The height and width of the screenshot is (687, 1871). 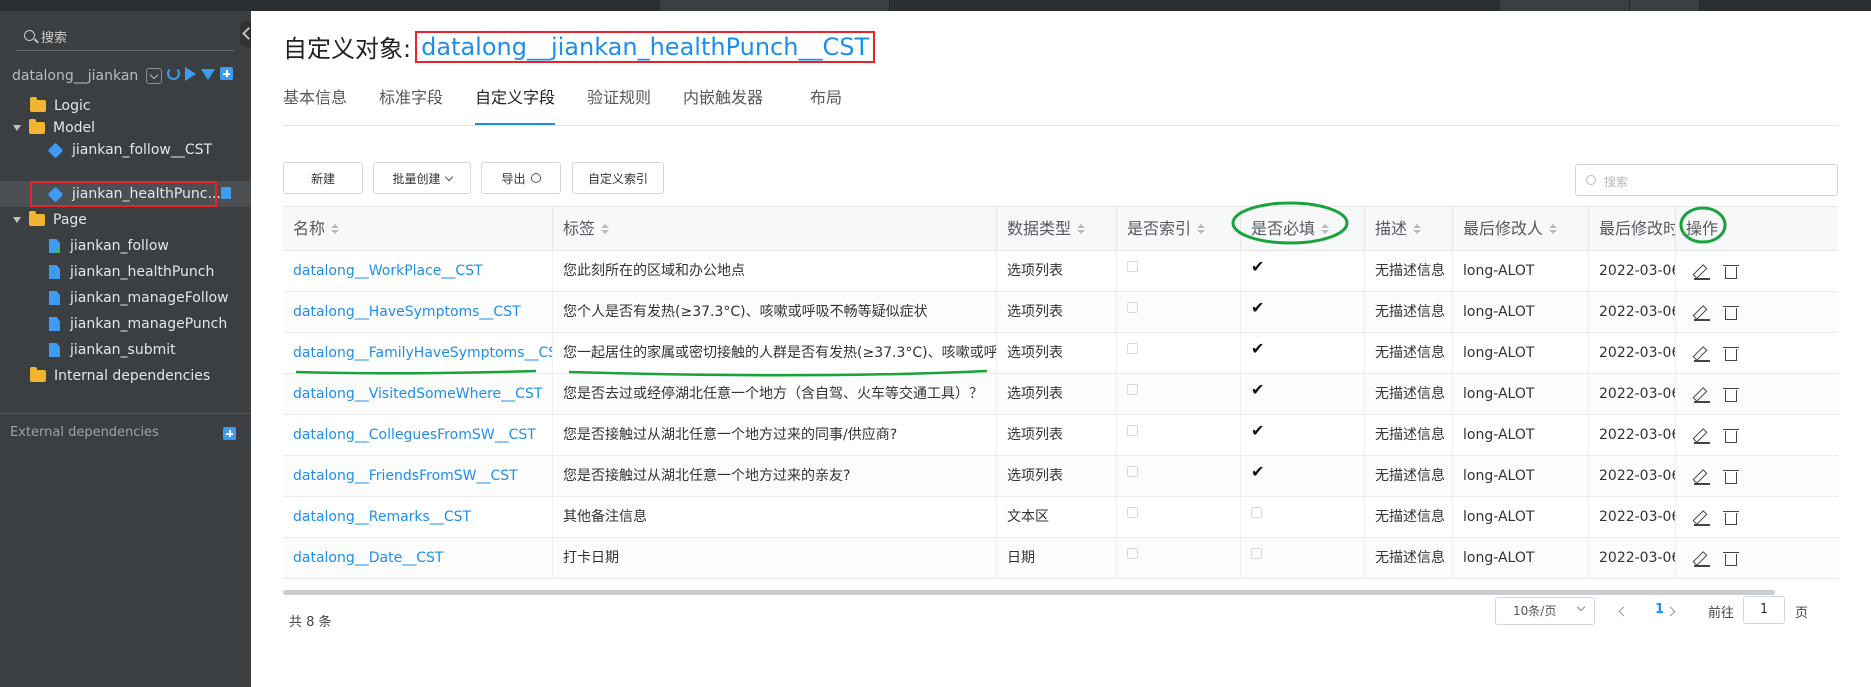 What do you see at coordinates (315, 106) in the screenshot?
I see `tab-basic-info: 基本信息` at bounding box center [315, 106].